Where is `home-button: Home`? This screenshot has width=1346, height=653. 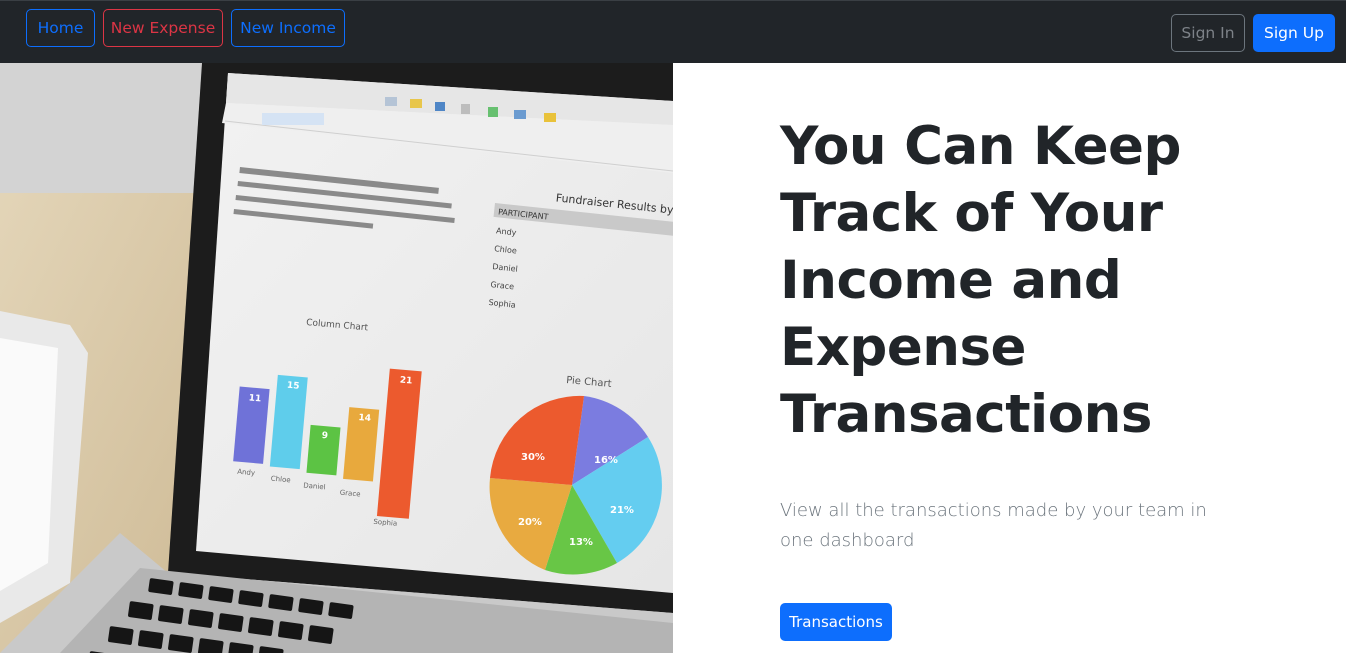 home-button: Home is located at coordinates (60, 28).